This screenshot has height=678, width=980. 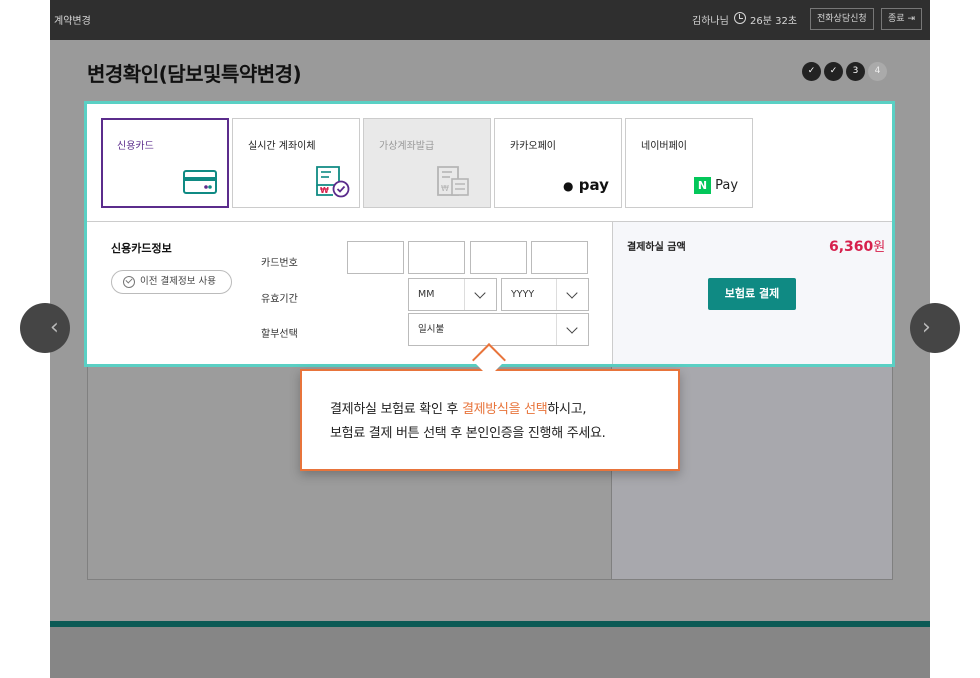 What do you see at coordinates (689, 163) in the screenshot?
I see `method-naverpay: 네이버페이 N Pay` at bounding box center [689, 163].